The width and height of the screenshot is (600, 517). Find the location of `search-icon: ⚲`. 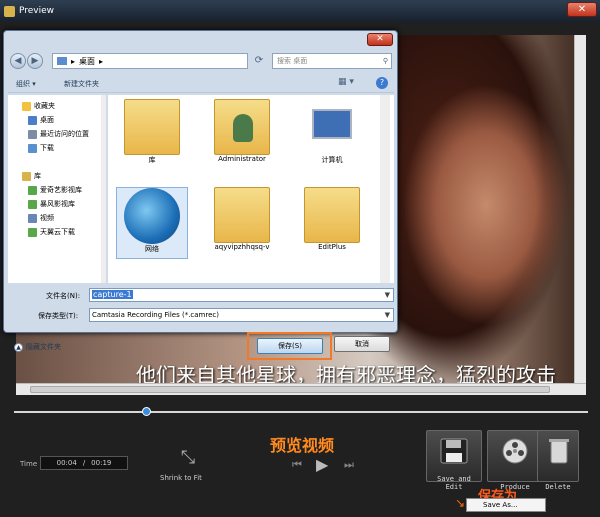

search-icon: ⚲ is located at coordinates (385, 61).